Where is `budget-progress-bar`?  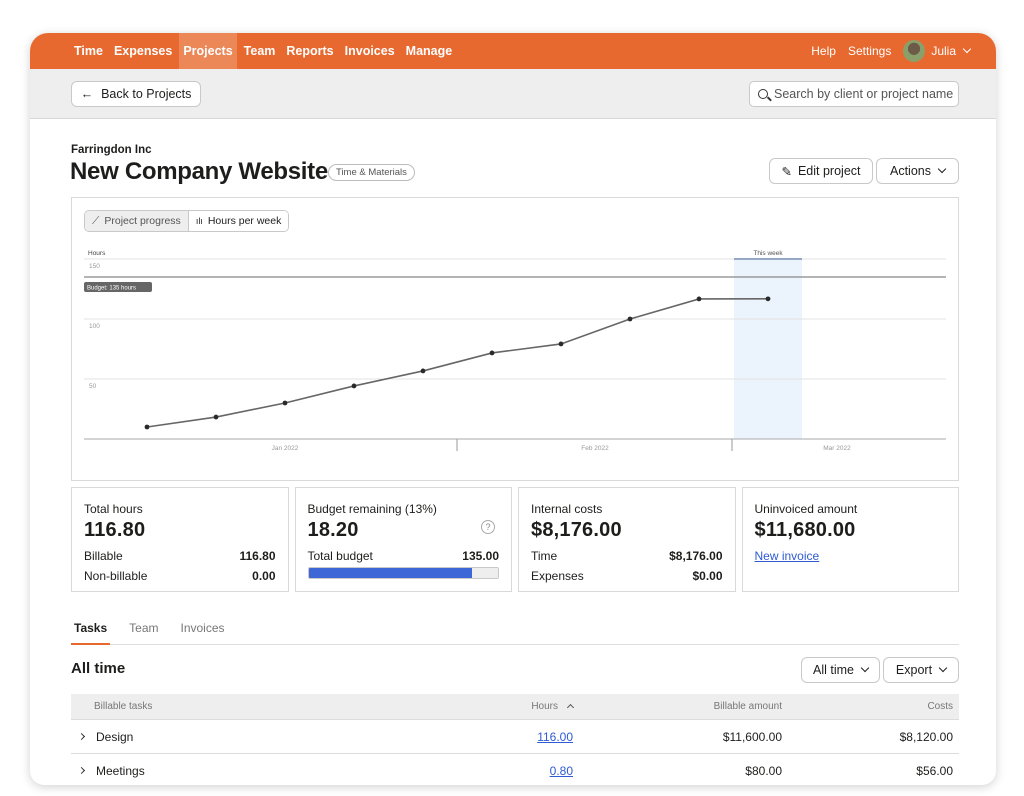 budget-progress-bar is located at coordinates (403, 573).